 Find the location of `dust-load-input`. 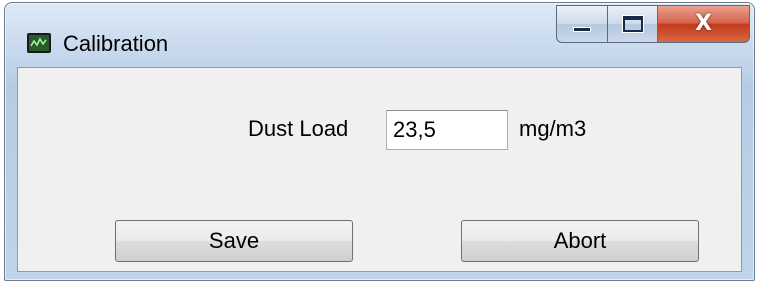

dust-load-input is located at coordinates (447, 130).